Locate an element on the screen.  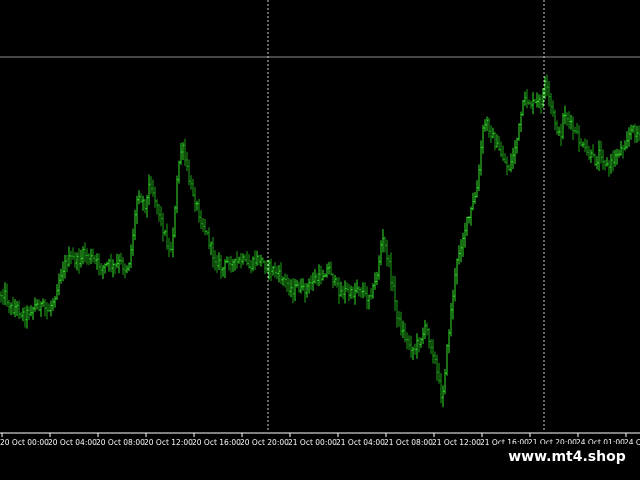
time-axis-label: 21 Oct 04:00 is located at coordinates (360, 442).